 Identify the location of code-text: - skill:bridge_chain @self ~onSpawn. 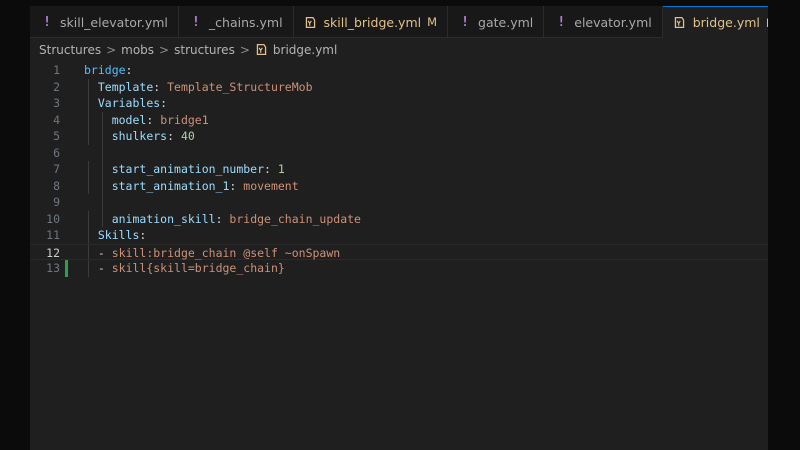
(212, 253).